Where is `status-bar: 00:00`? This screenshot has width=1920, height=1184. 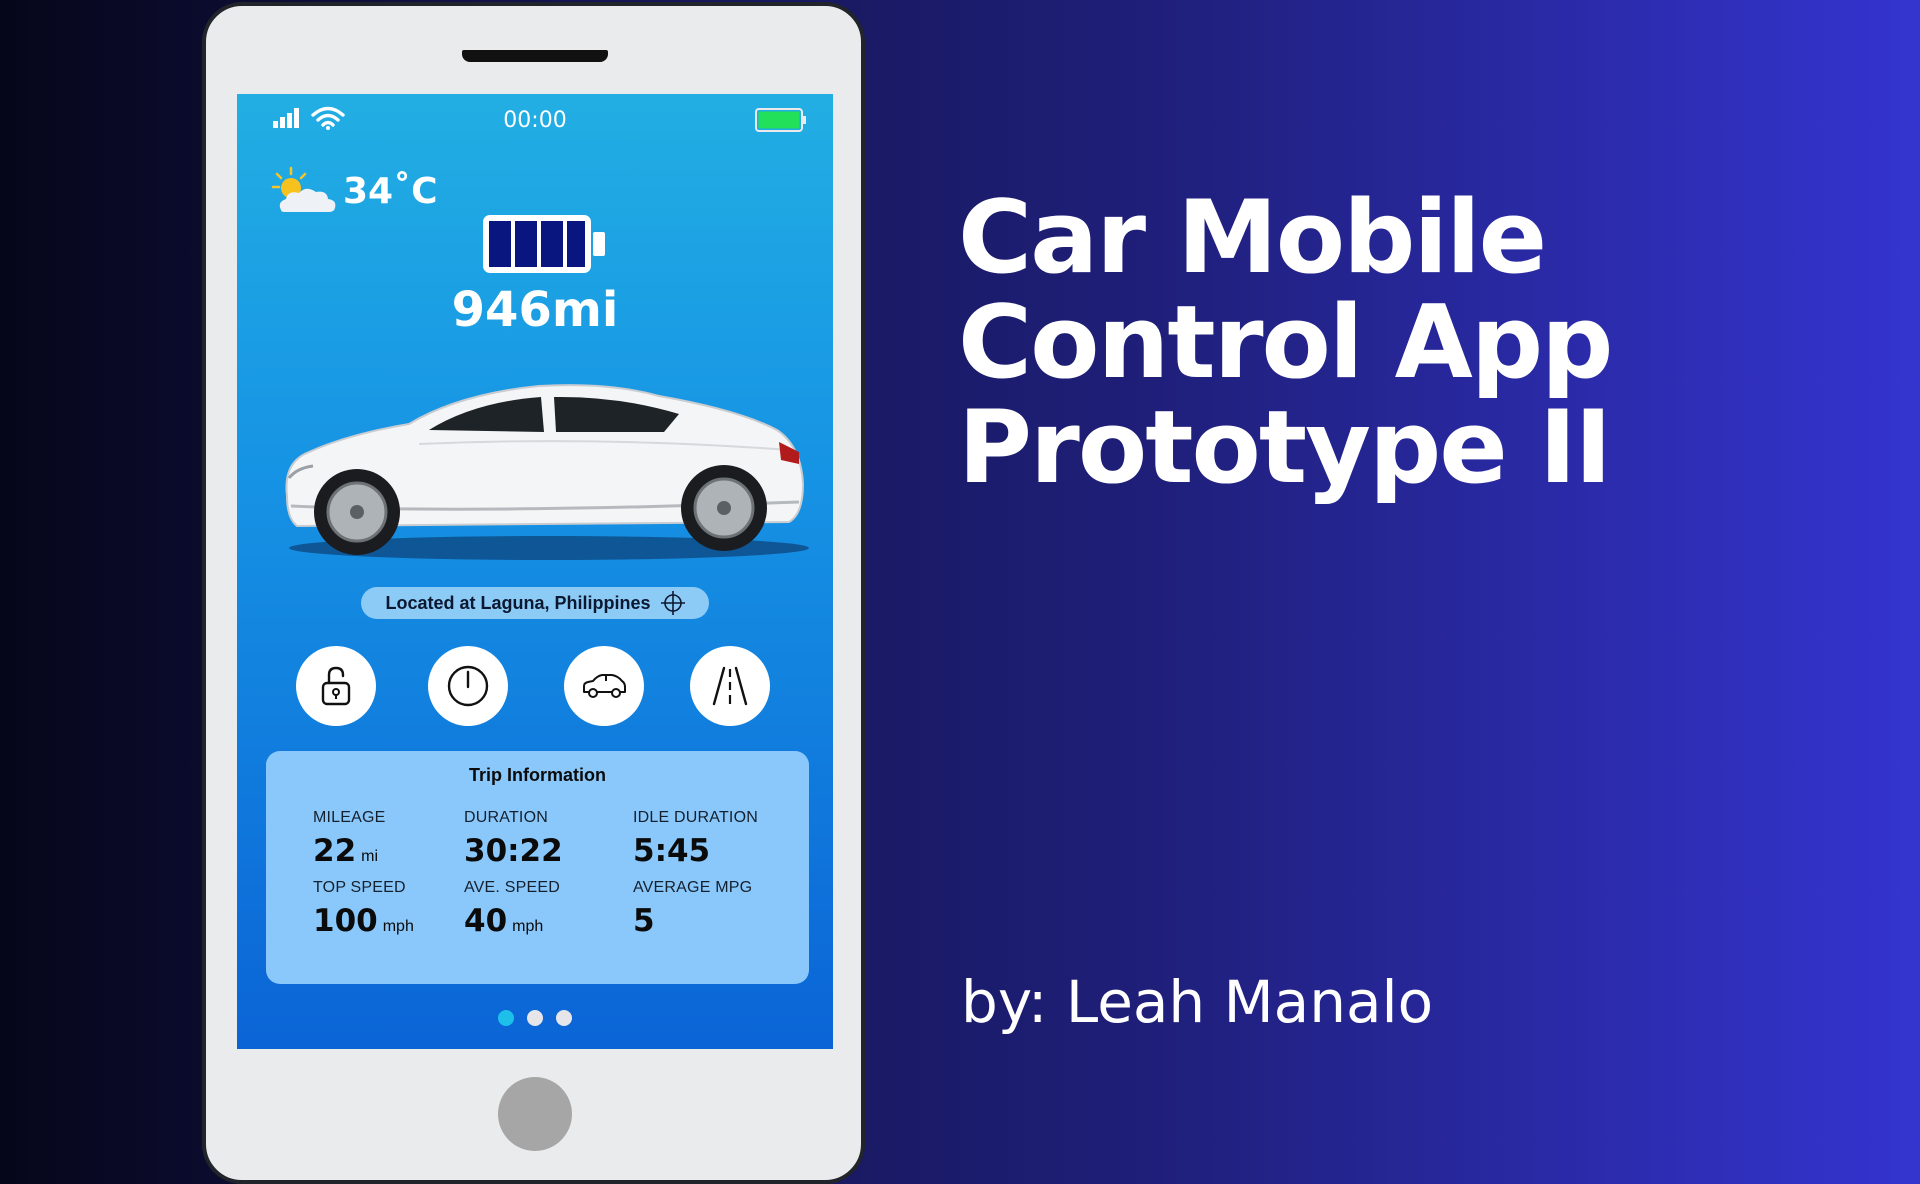
status-bar: 00:00 is located at coordinates (535, 119).